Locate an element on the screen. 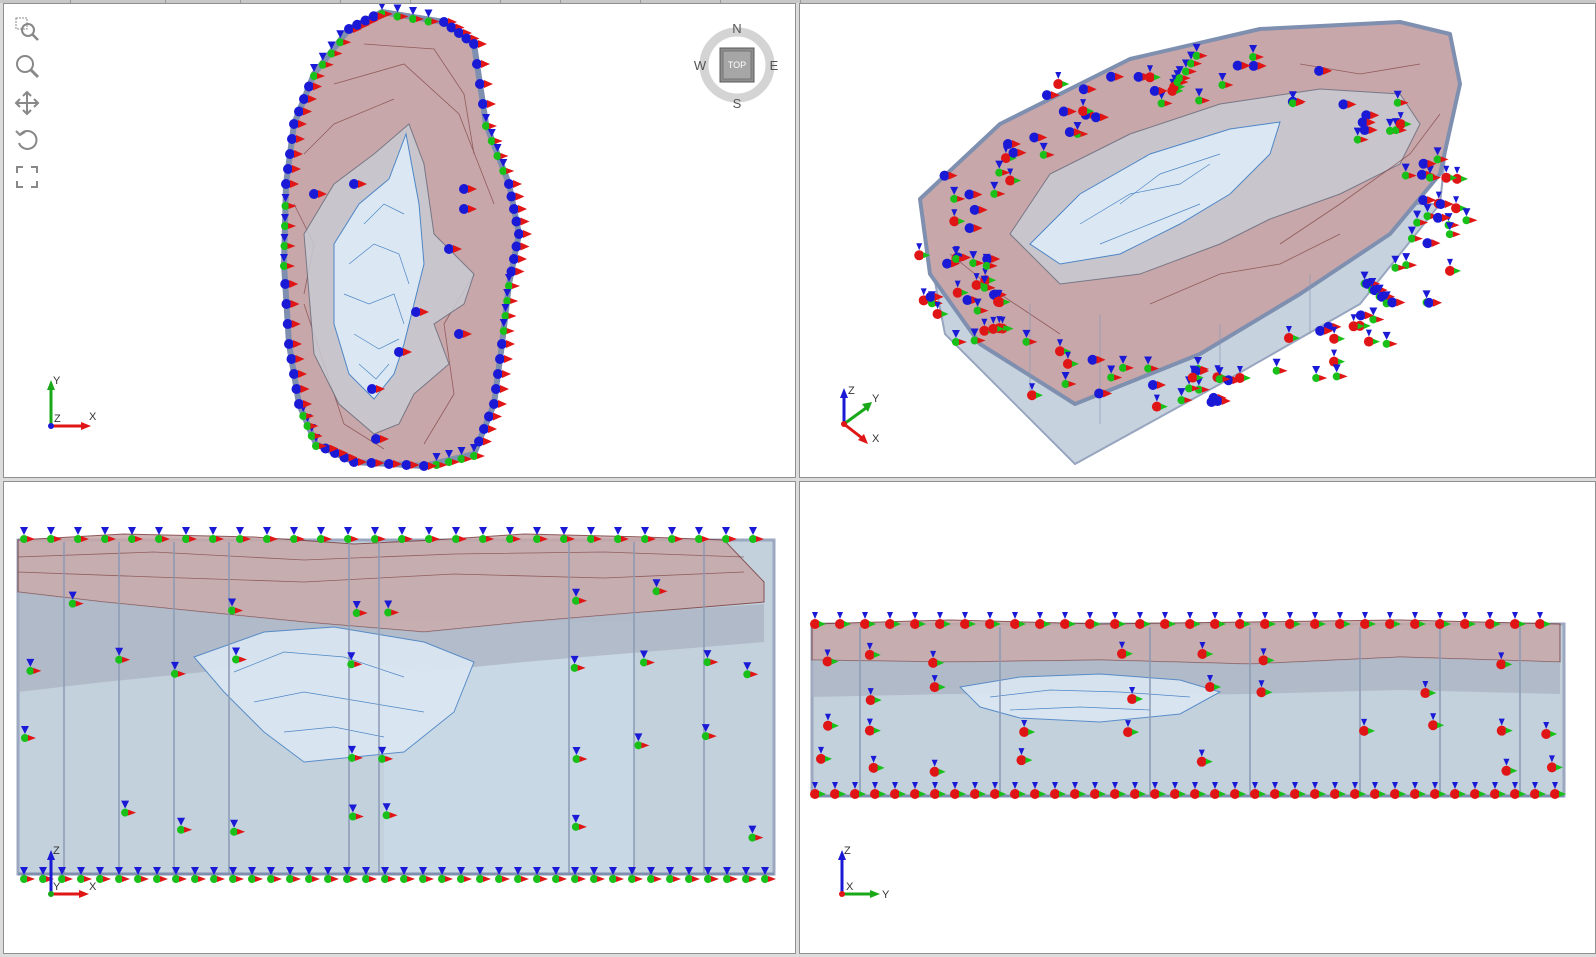  zoom-icon is located at coordinates (27, 66).